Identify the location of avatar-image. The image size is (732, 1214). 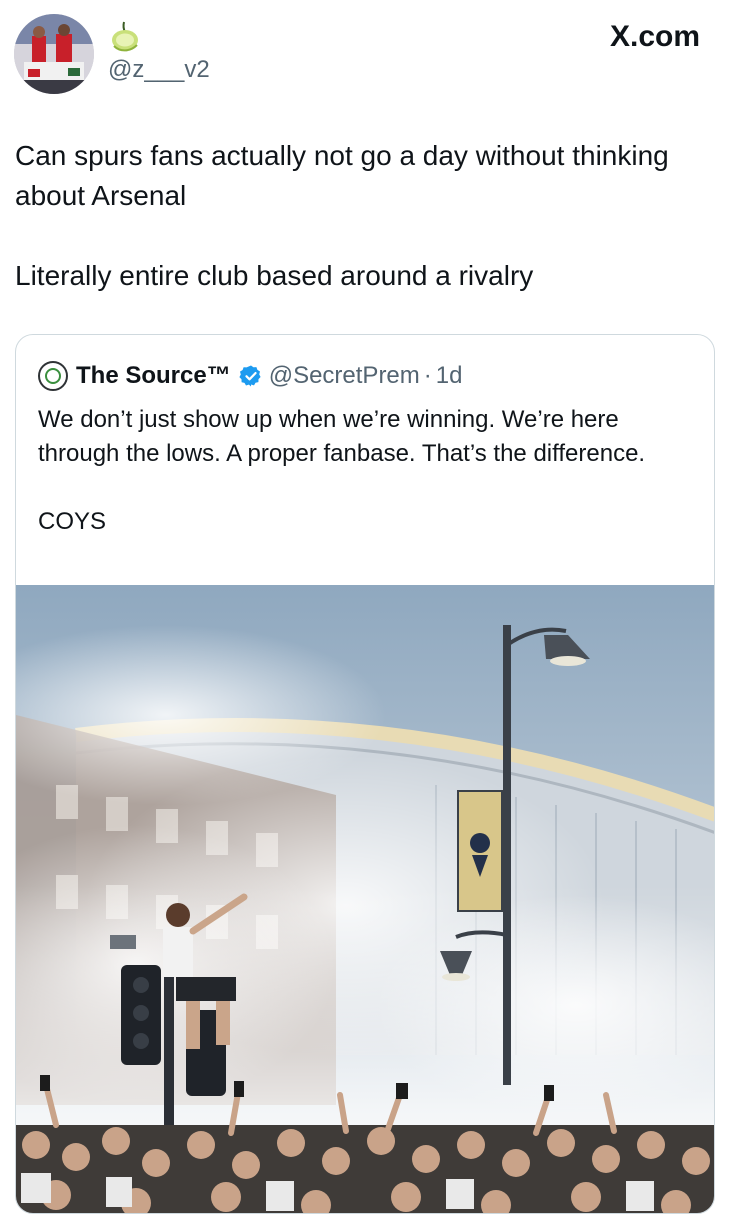
(54, 54).